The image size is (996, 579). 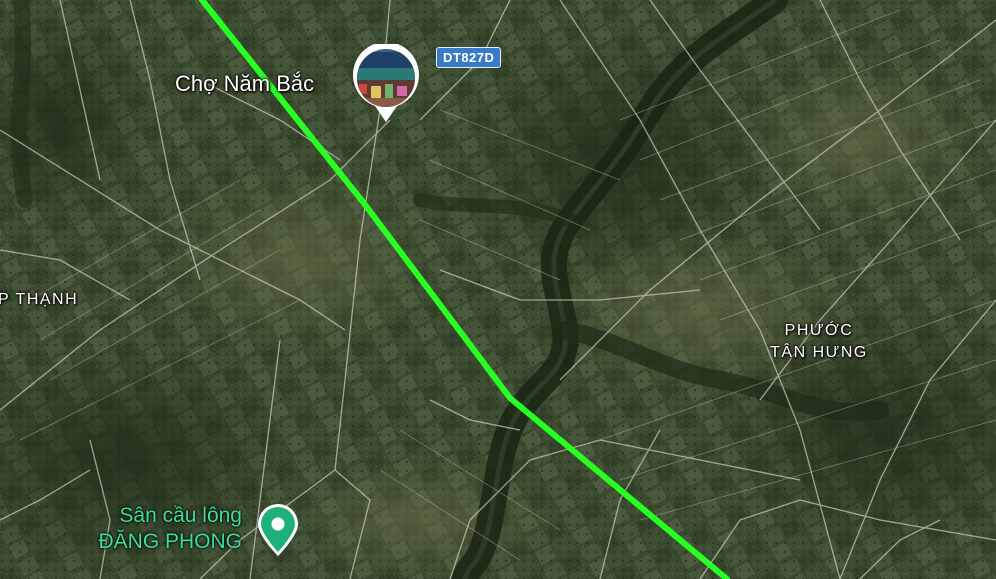 I want to click on road-shield-text: DT827D, so click(x=469, y=57).